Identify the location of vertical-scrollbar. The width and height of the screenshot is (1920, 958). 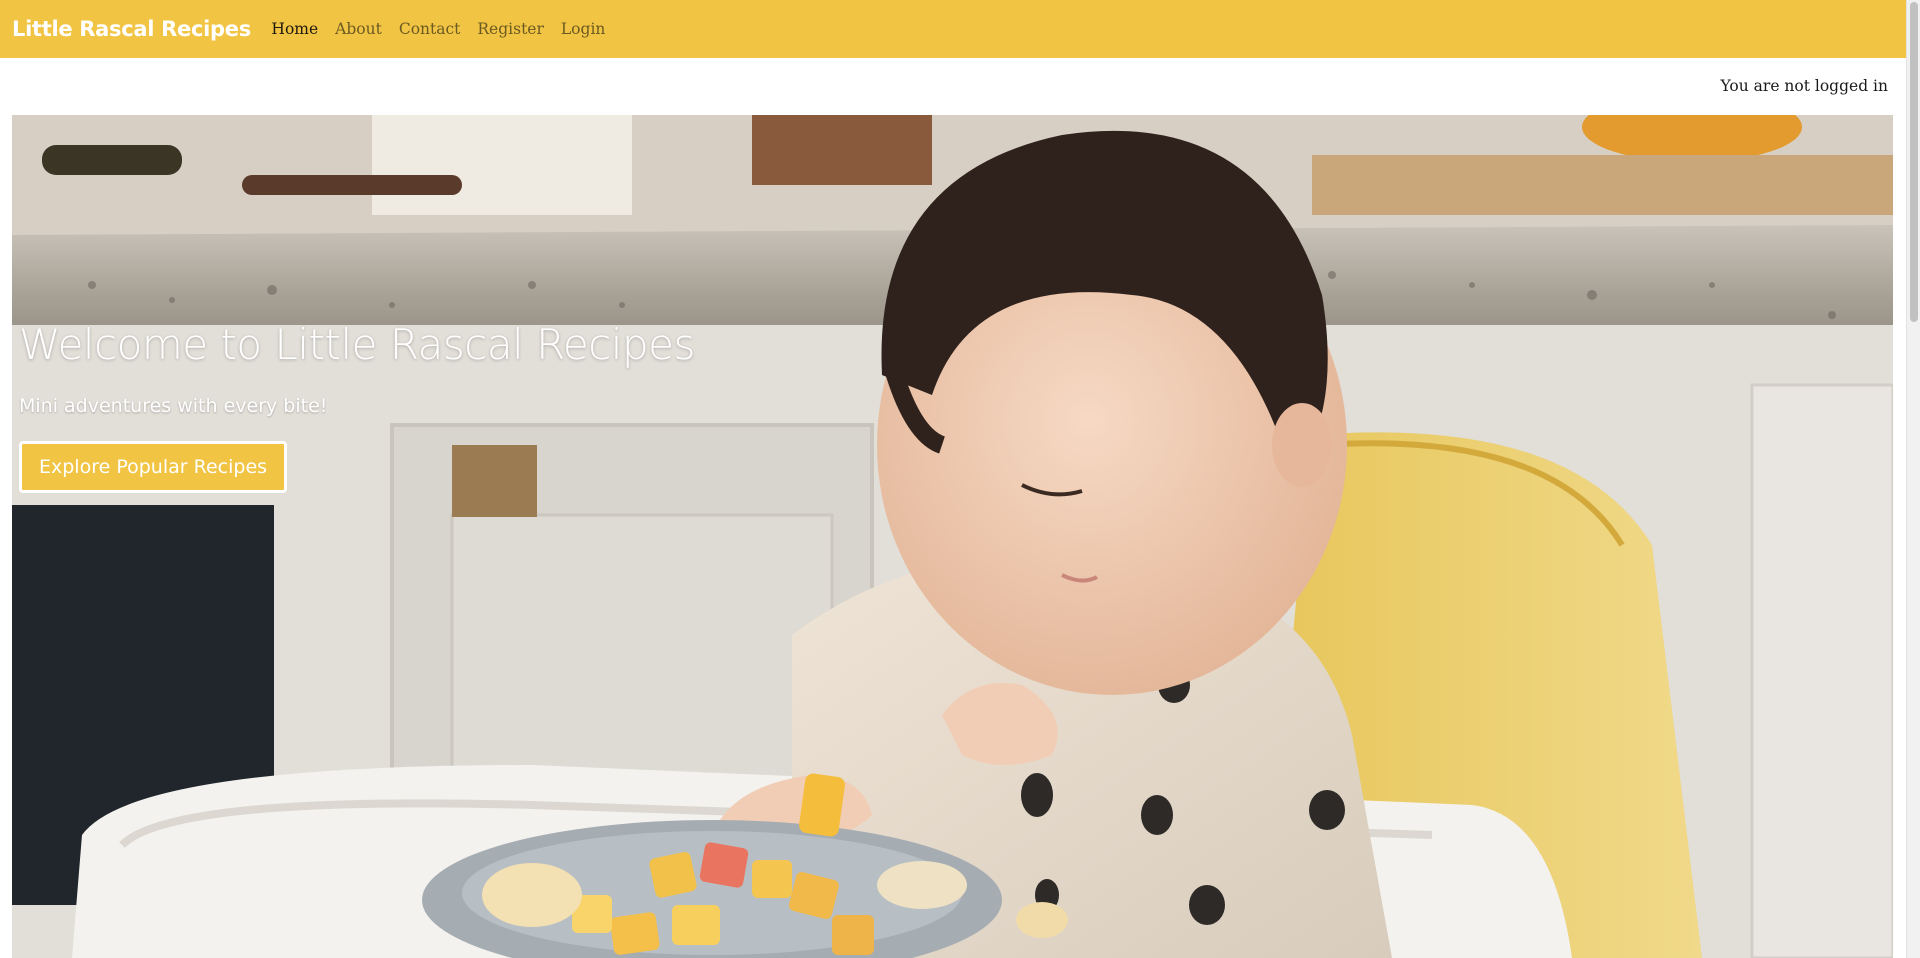
(1913, 479).